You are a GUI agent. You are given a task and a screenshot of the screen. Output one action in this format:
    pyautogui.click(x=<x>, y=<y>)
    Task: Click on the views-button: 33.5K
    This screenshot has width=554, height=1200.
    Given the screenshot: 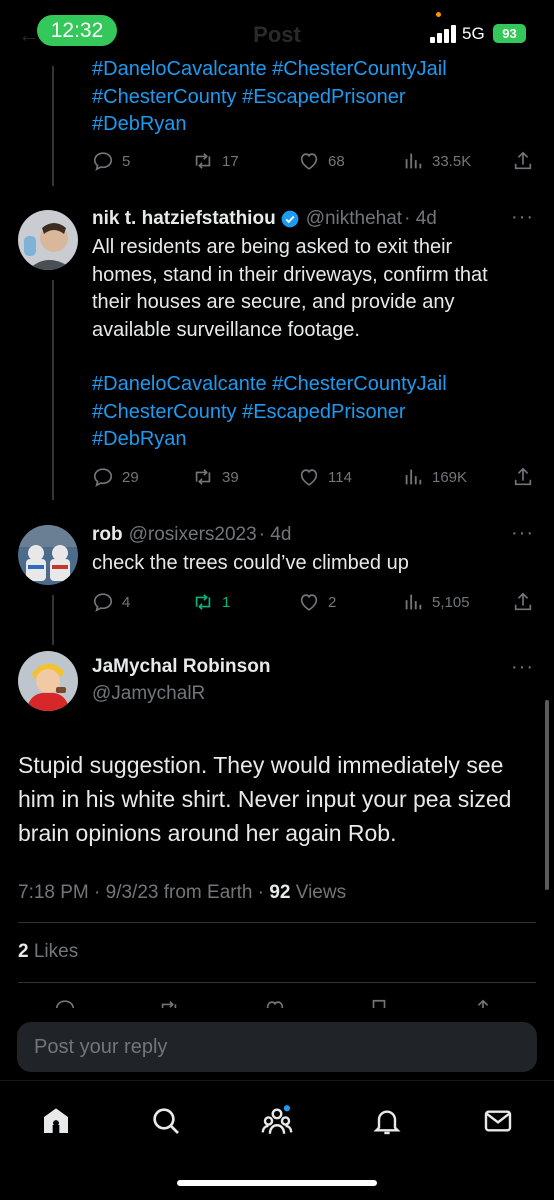 What is the action you would take?
    pyautogui.click(x=436, y=161)
    